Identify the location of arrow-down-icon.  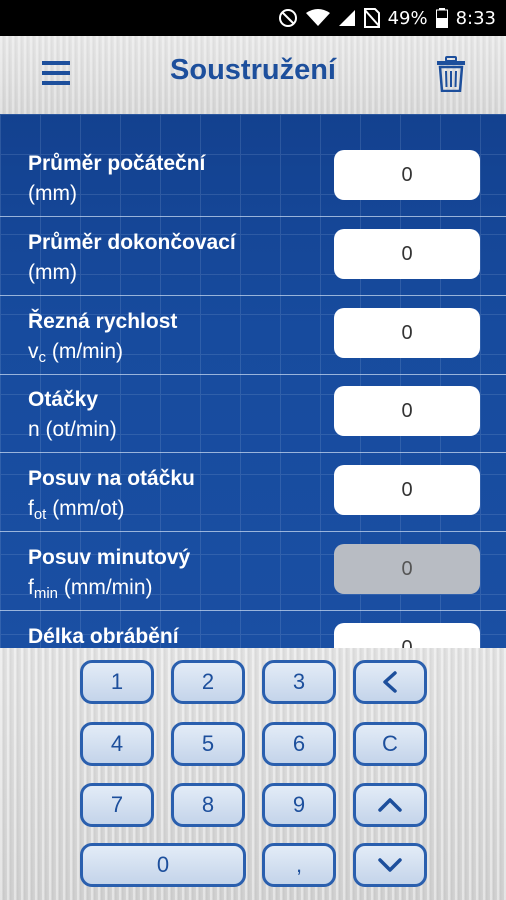
(390, 865).